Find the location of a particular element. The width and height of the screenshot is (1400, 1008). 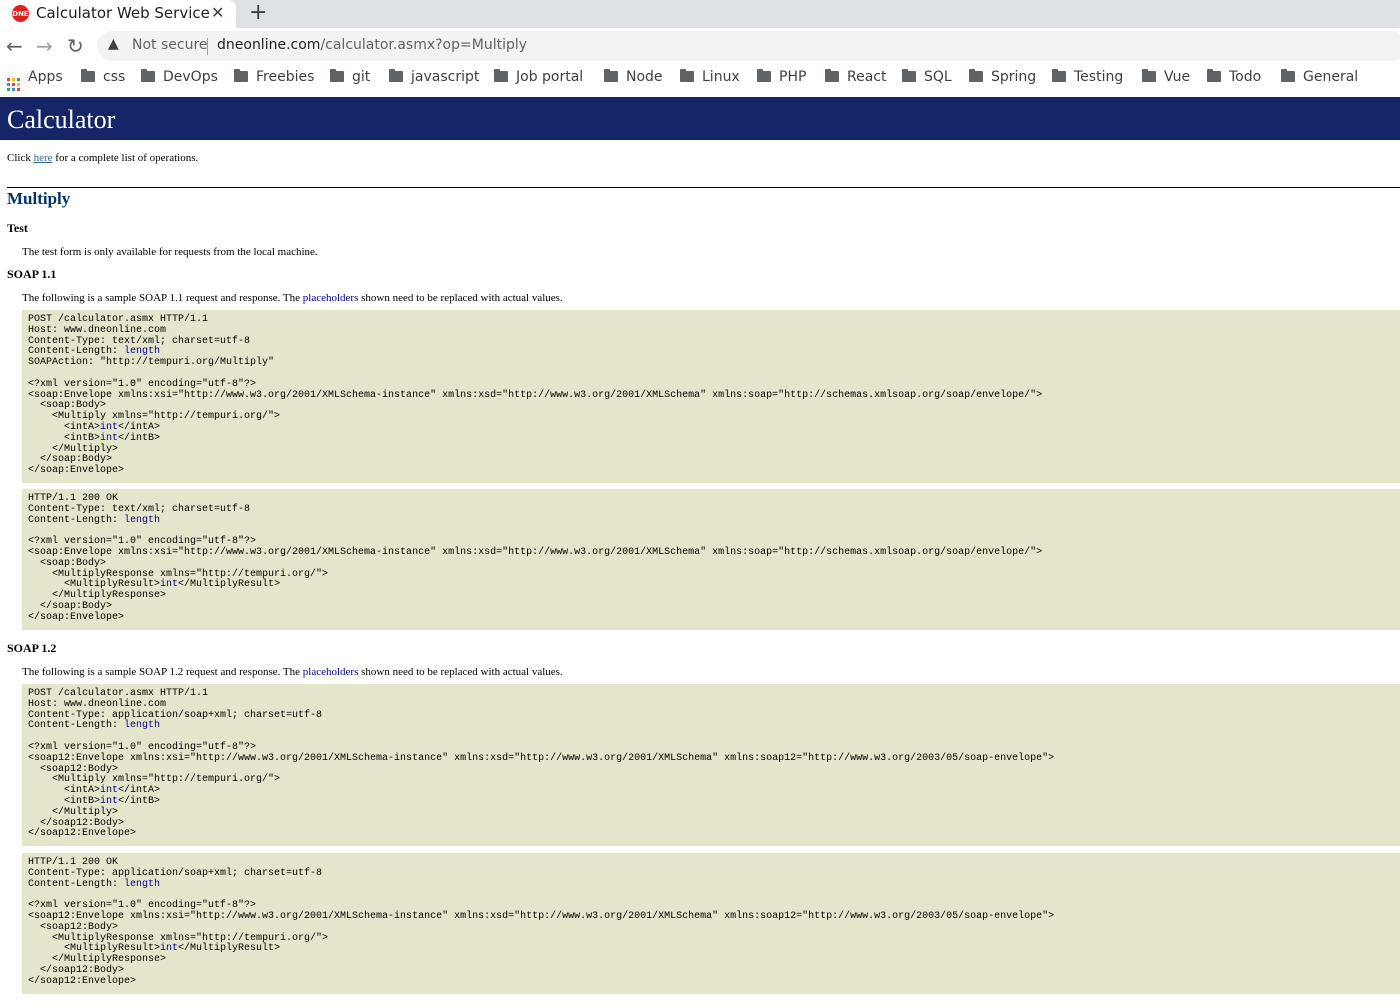

bookmark-vue: Vue is located at coordinates (1166, 79).